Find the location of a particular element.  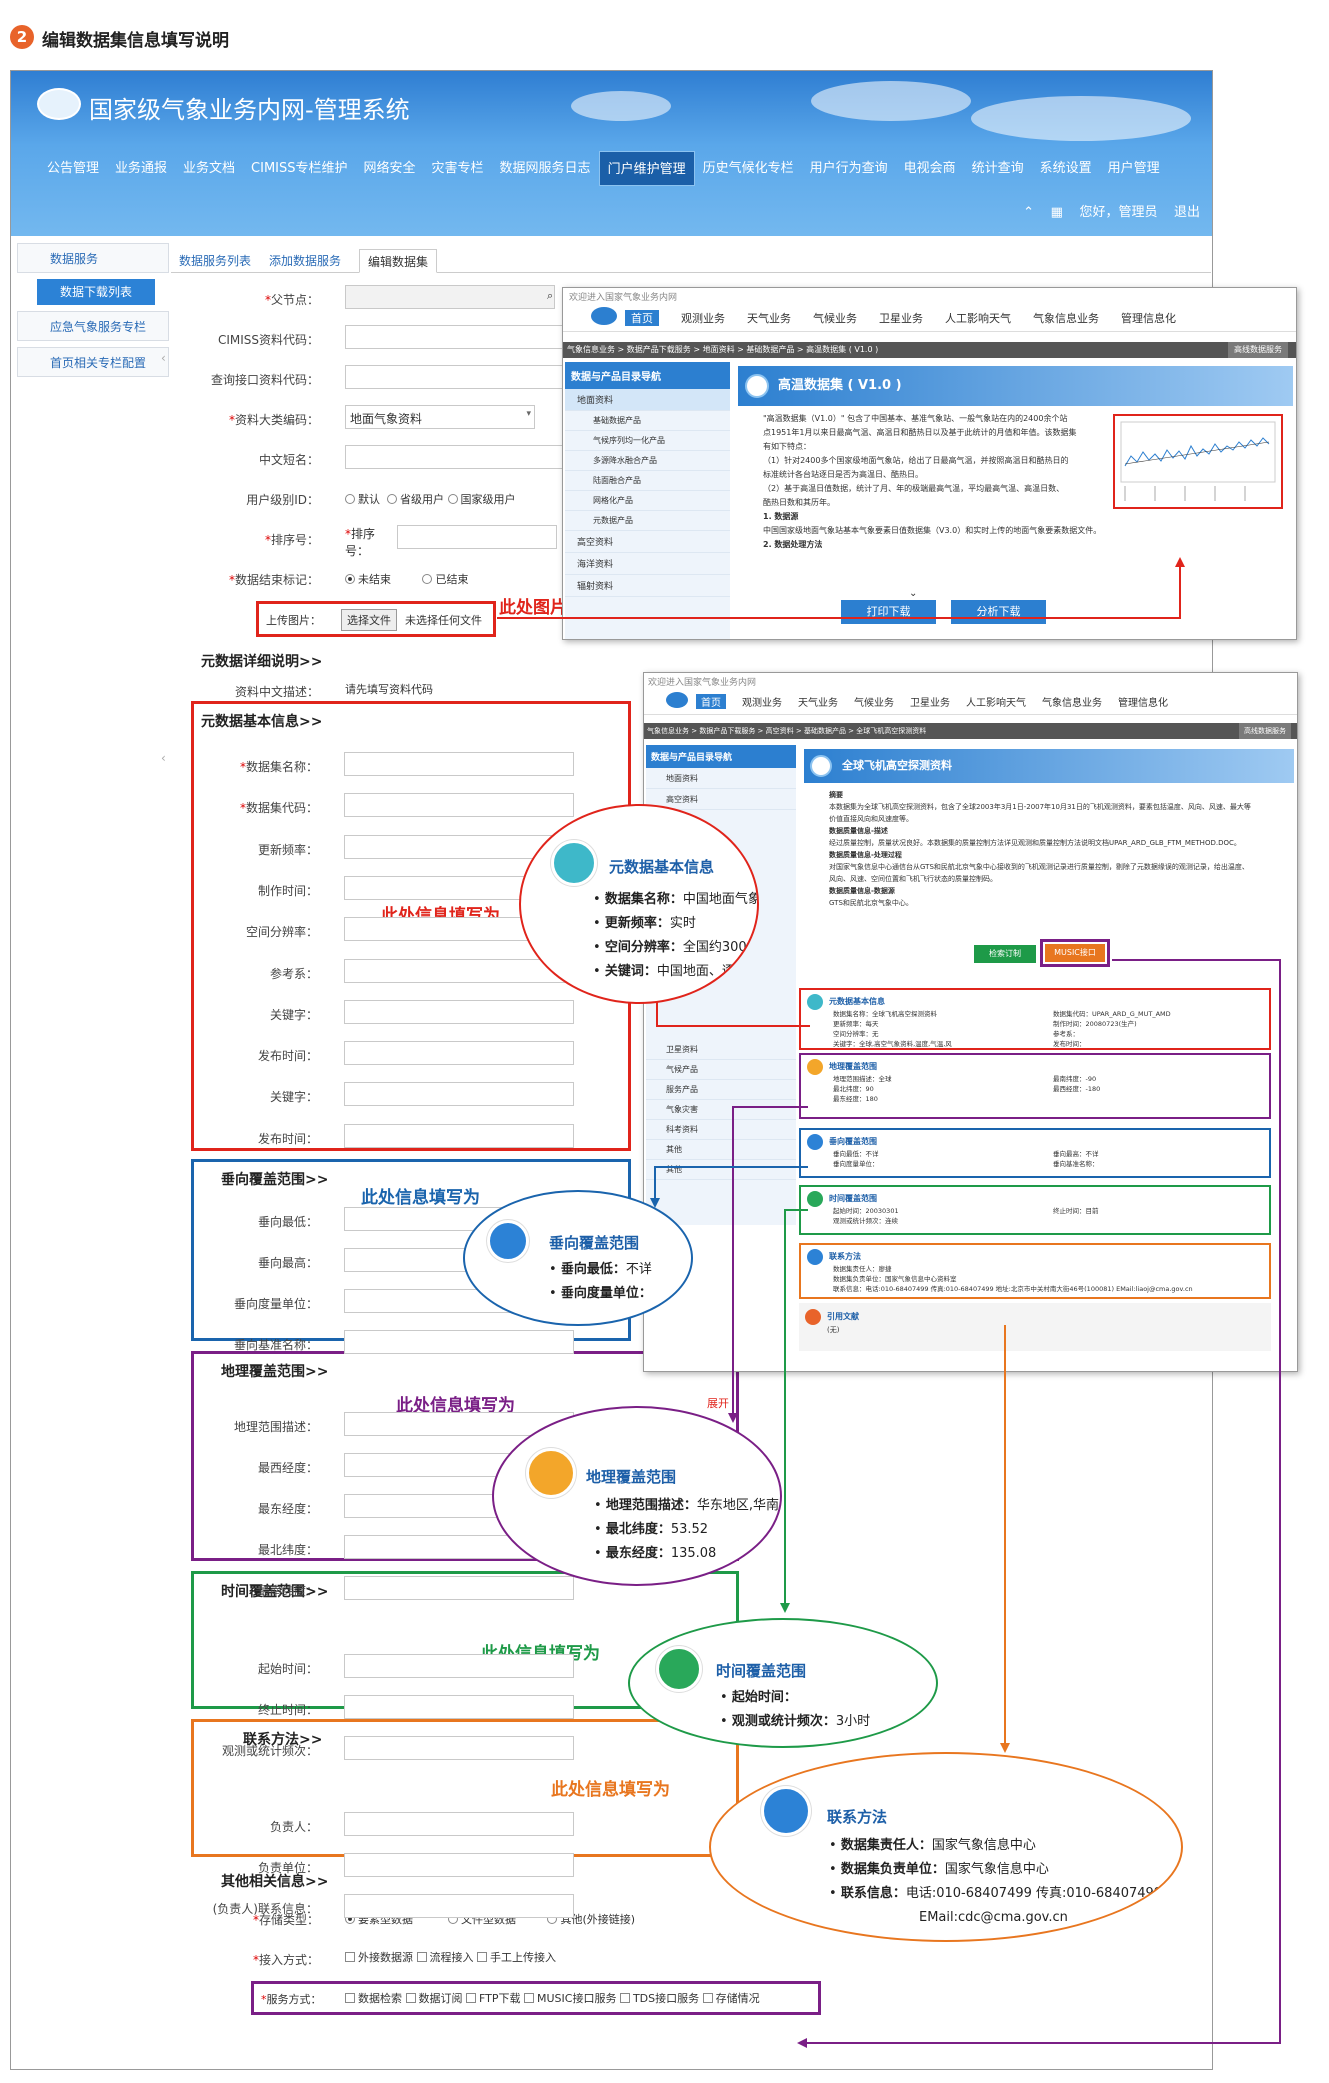

pie-chart-icon is located at coordinates (551, 1473).